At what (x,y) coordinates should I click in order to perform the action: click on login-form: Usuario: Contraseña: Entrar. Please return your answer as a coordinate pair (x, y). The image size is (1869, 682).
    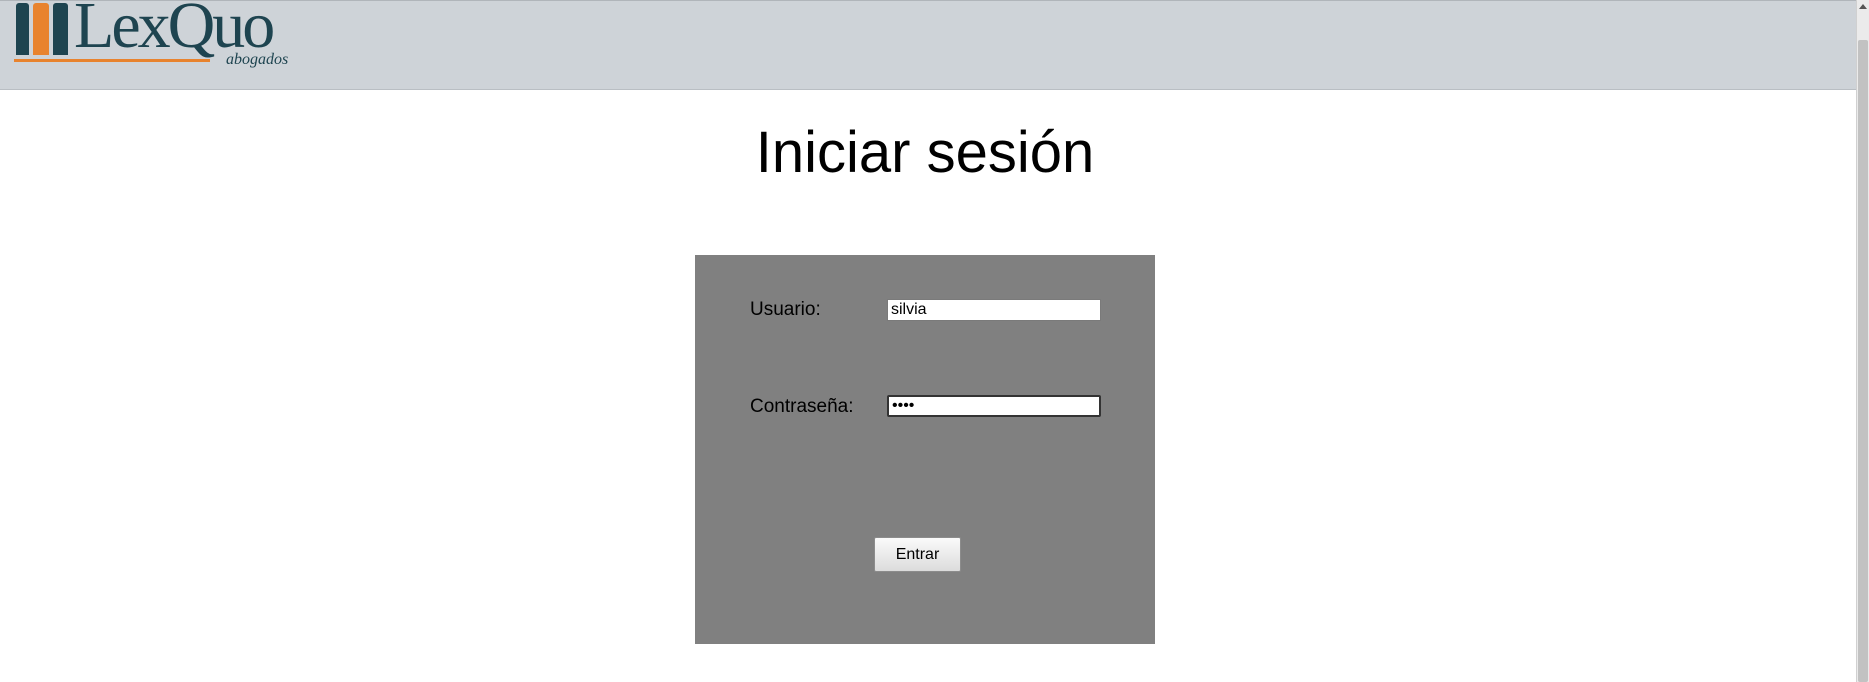
    Looking at the image, I should click on (925, 449).